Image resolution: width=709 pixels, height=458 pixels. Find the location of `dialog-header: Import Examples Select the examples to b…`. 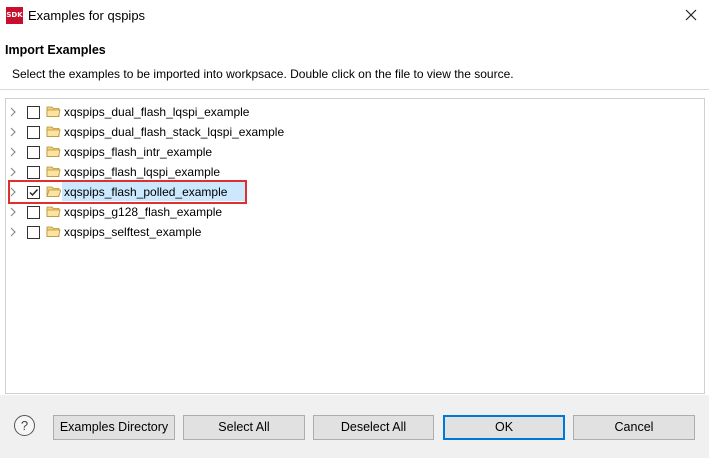

dialog-header: Import Examples Select the examples to b… is located at coordinates (354, 60).